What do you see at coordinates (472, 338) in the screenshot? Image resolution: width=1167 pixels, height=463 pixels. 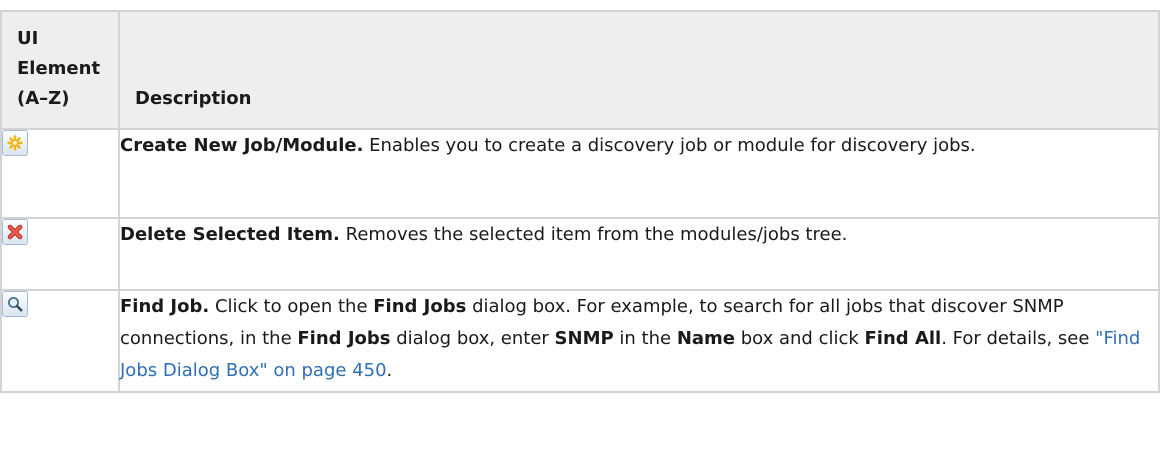 I see `text-segment: dialog box, enter` at bounding box center [472, 338].